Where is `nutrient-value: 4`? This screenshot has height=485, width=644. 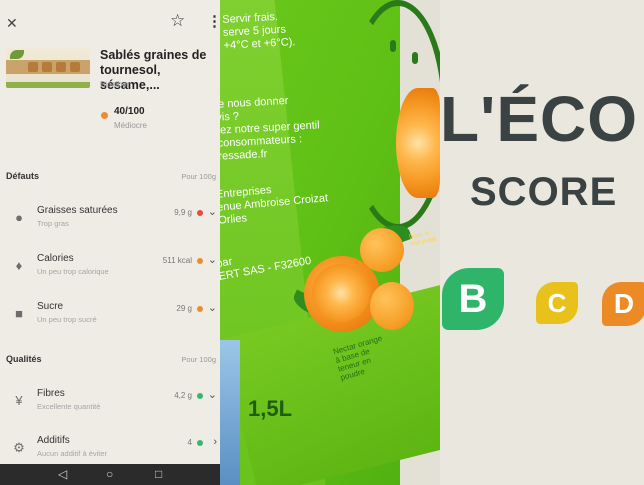 nutrient-value: 4 is located at coordinates (189, 442).